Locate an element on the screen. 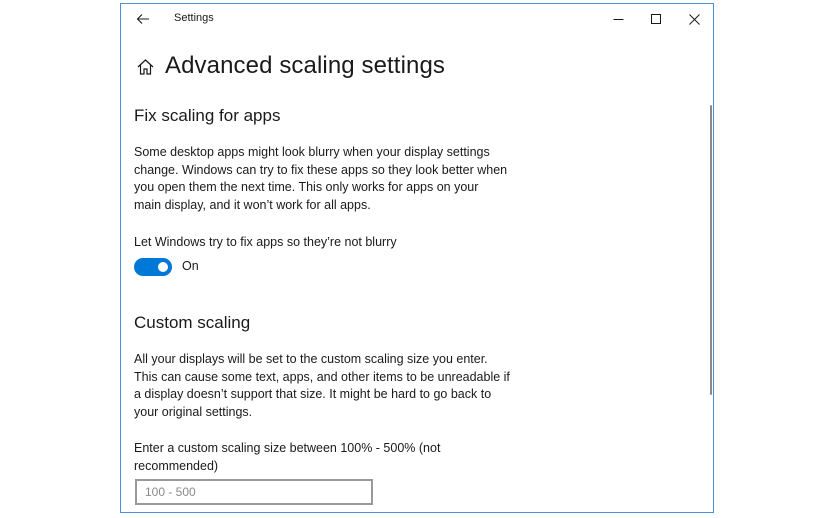 The image size is (825, 518). toggle-state-text: On is located at coordinates (190, 266).